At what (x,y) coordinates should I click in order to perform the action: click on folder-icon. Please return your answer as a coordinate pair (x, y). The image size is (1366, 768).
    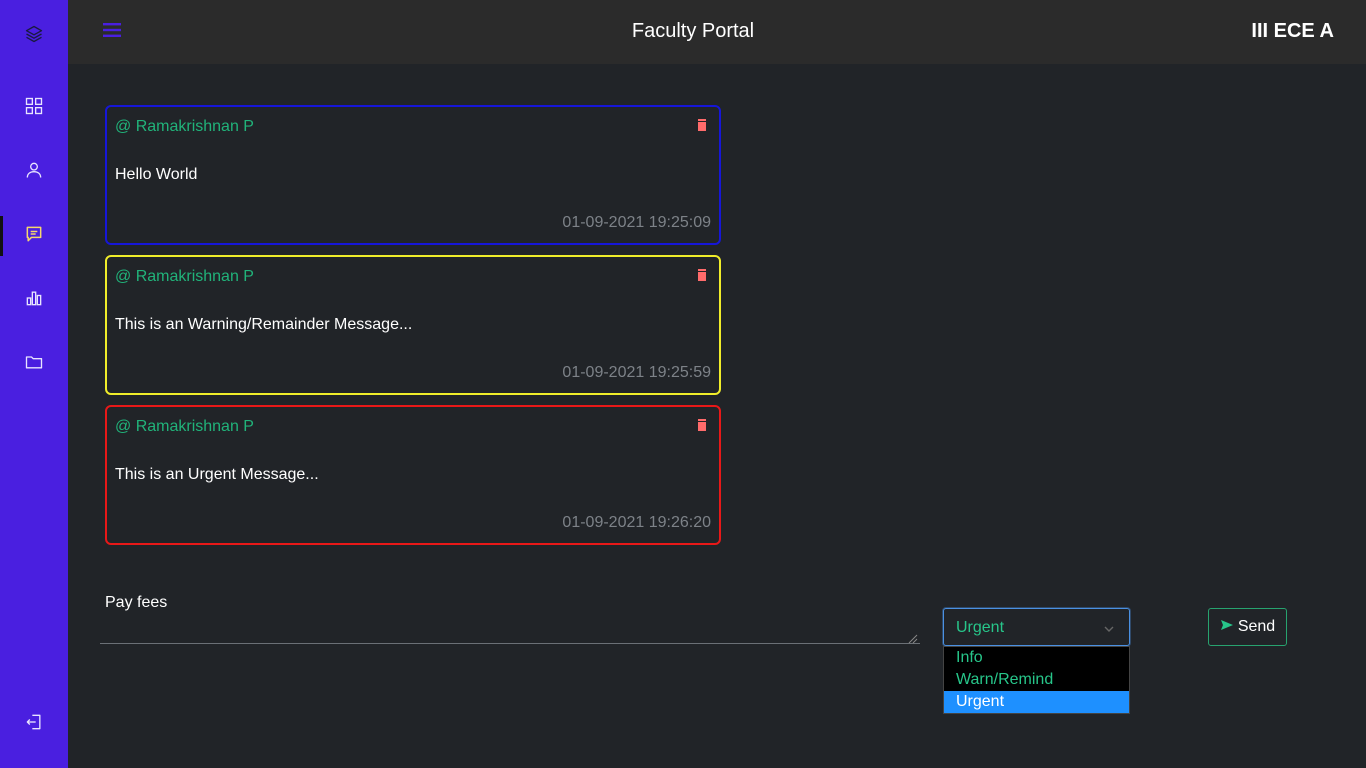
    Looking at the image, I should click on (34, 364).